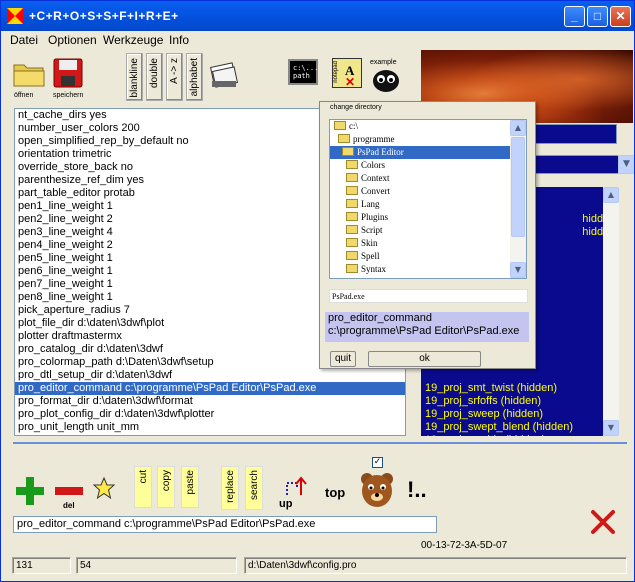 The width and height of the screenshot is (635, 582). I want to click on mac-address: 00-13-72-3A-5D-07, so click(464, 545).